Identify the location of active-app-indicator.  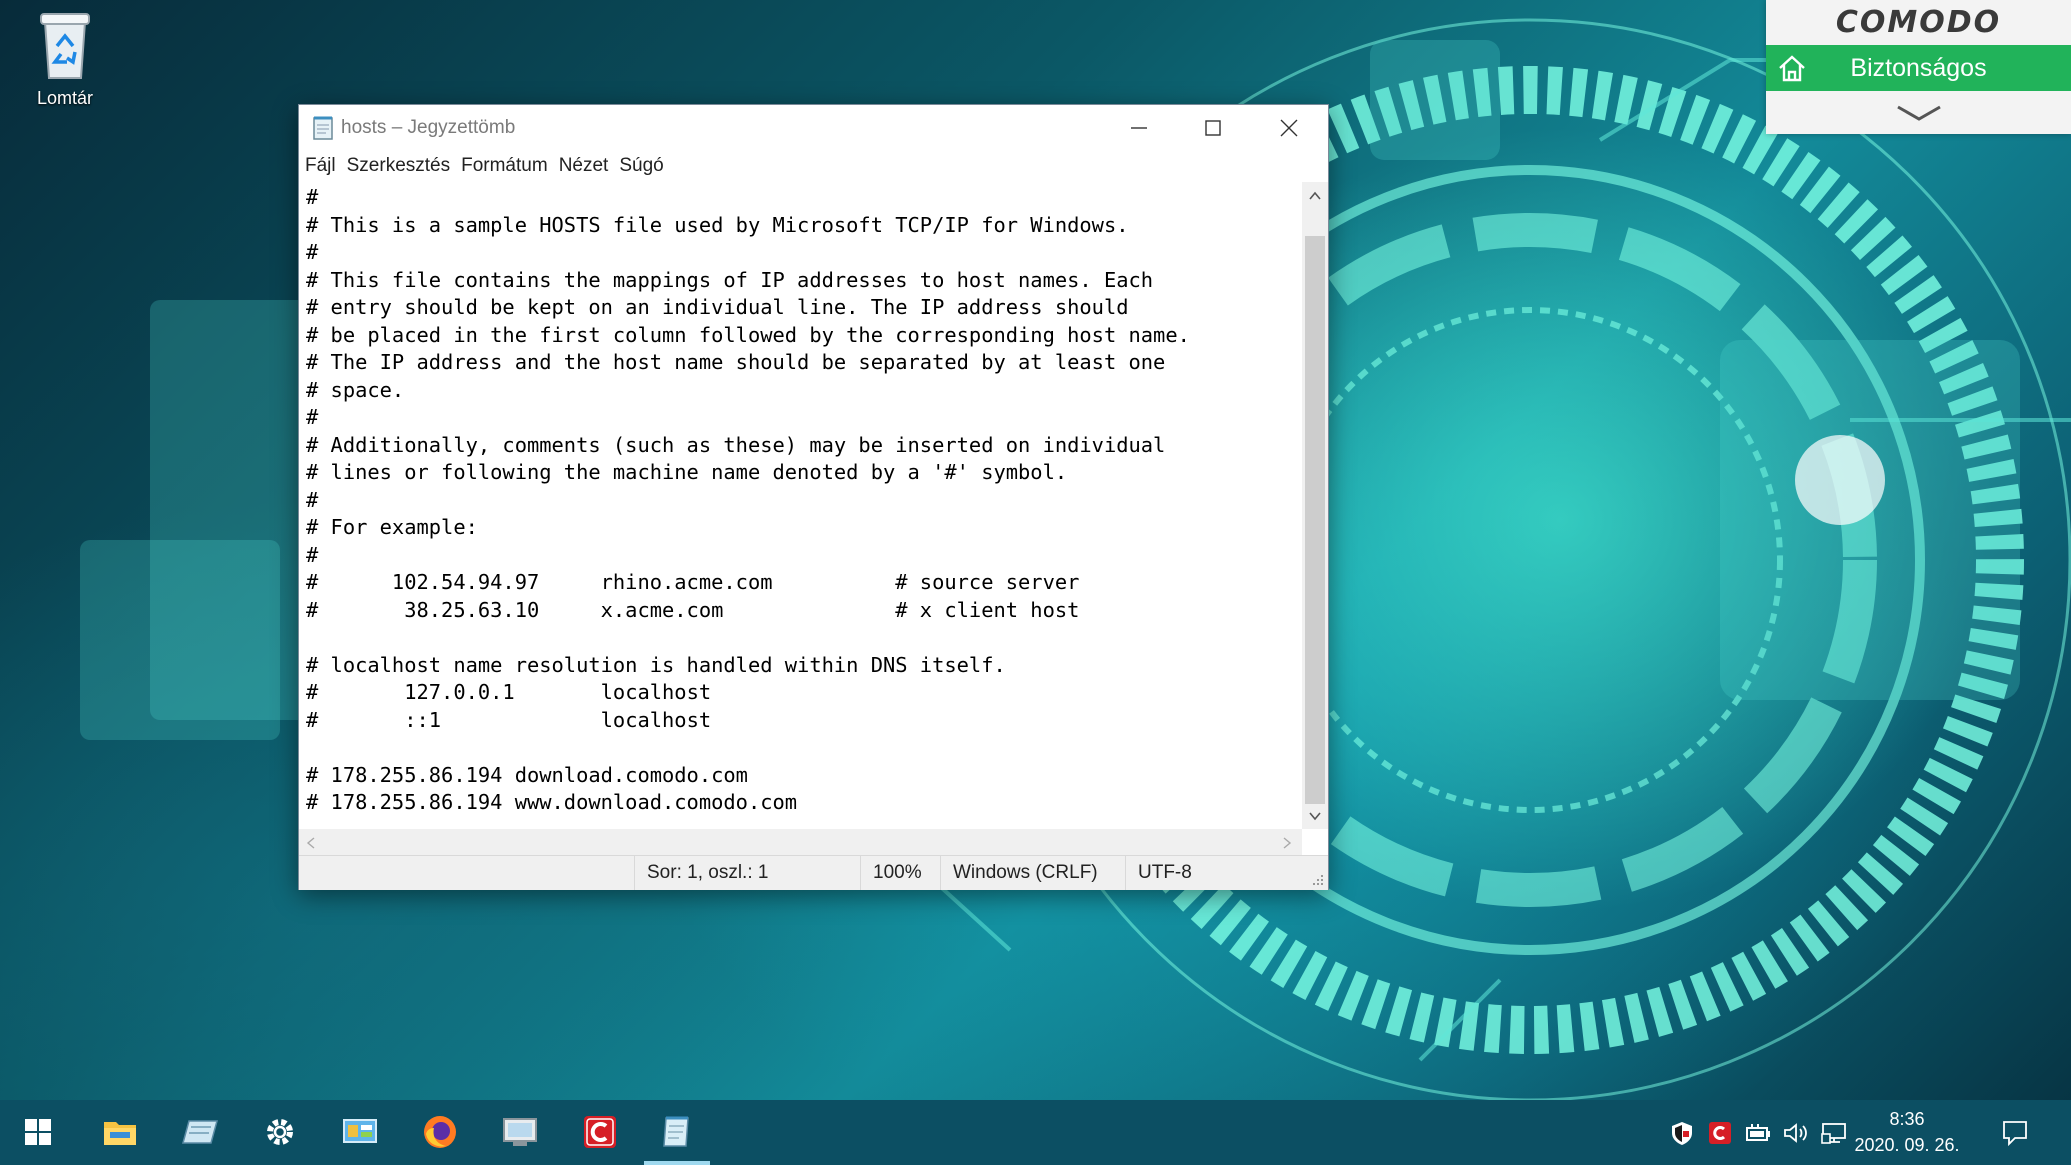
(677, 1163).